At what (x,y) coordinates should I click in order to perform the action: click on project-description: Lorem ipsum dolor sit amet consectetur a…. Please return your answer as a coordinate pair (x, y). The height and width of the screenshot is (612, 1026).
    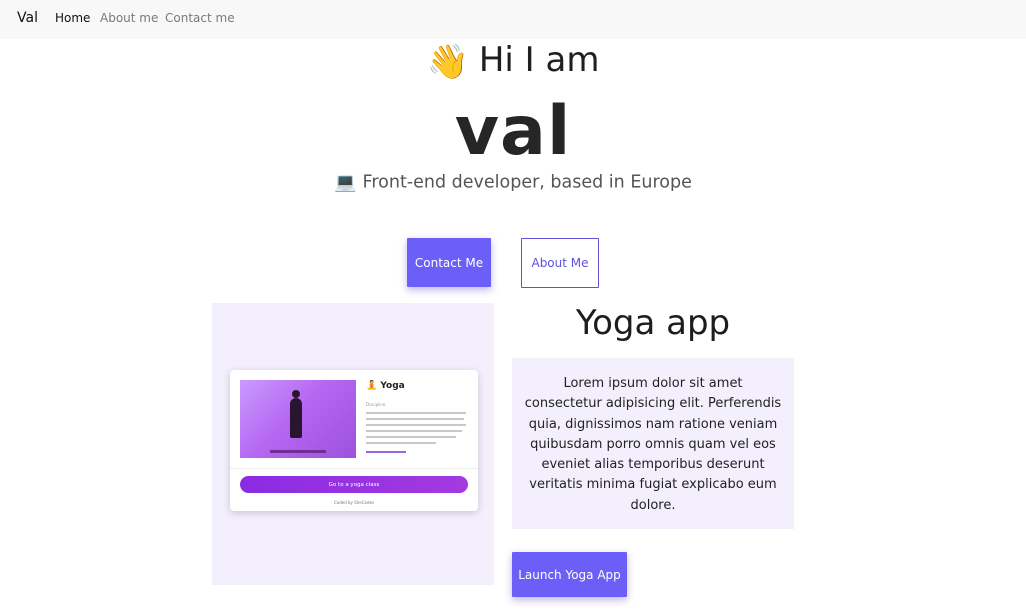
    Looking at the image, I should click on (653, 443).